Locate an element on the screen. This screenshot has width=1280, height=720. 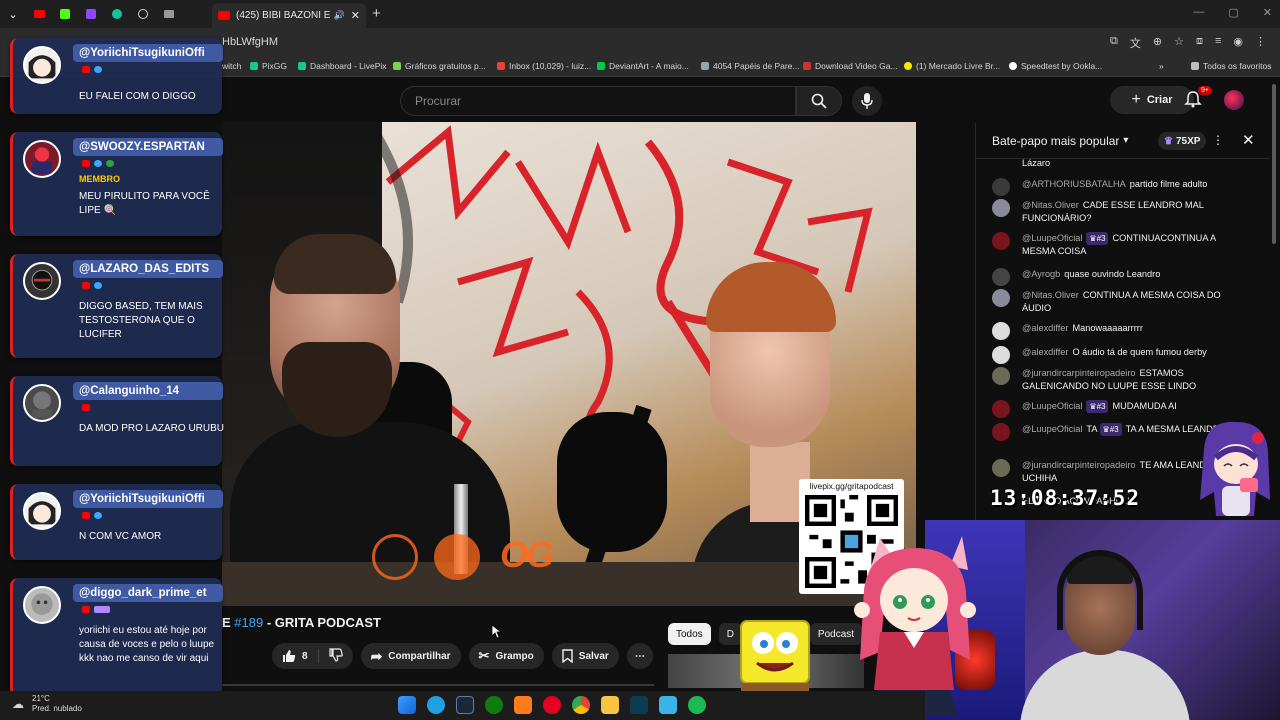
title-hashtag-link: #189 is located at coordinates (248, 622).